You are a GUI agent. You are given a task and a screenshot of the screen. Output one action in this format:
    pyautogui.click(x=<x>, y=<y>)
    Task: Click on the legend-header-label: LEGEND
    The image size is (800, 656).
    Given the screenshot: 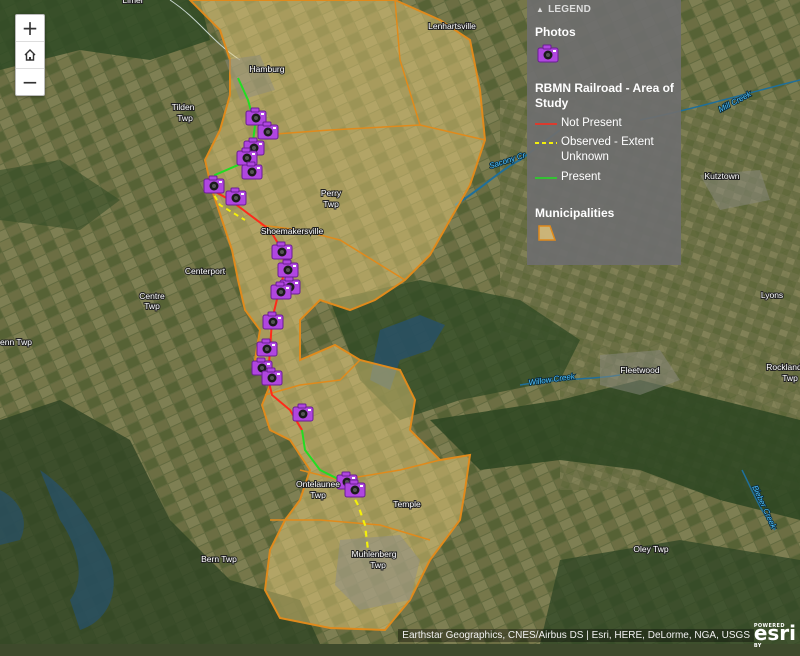 What is the action you would take?
    pyautogui.click(x=569, y=9)
    